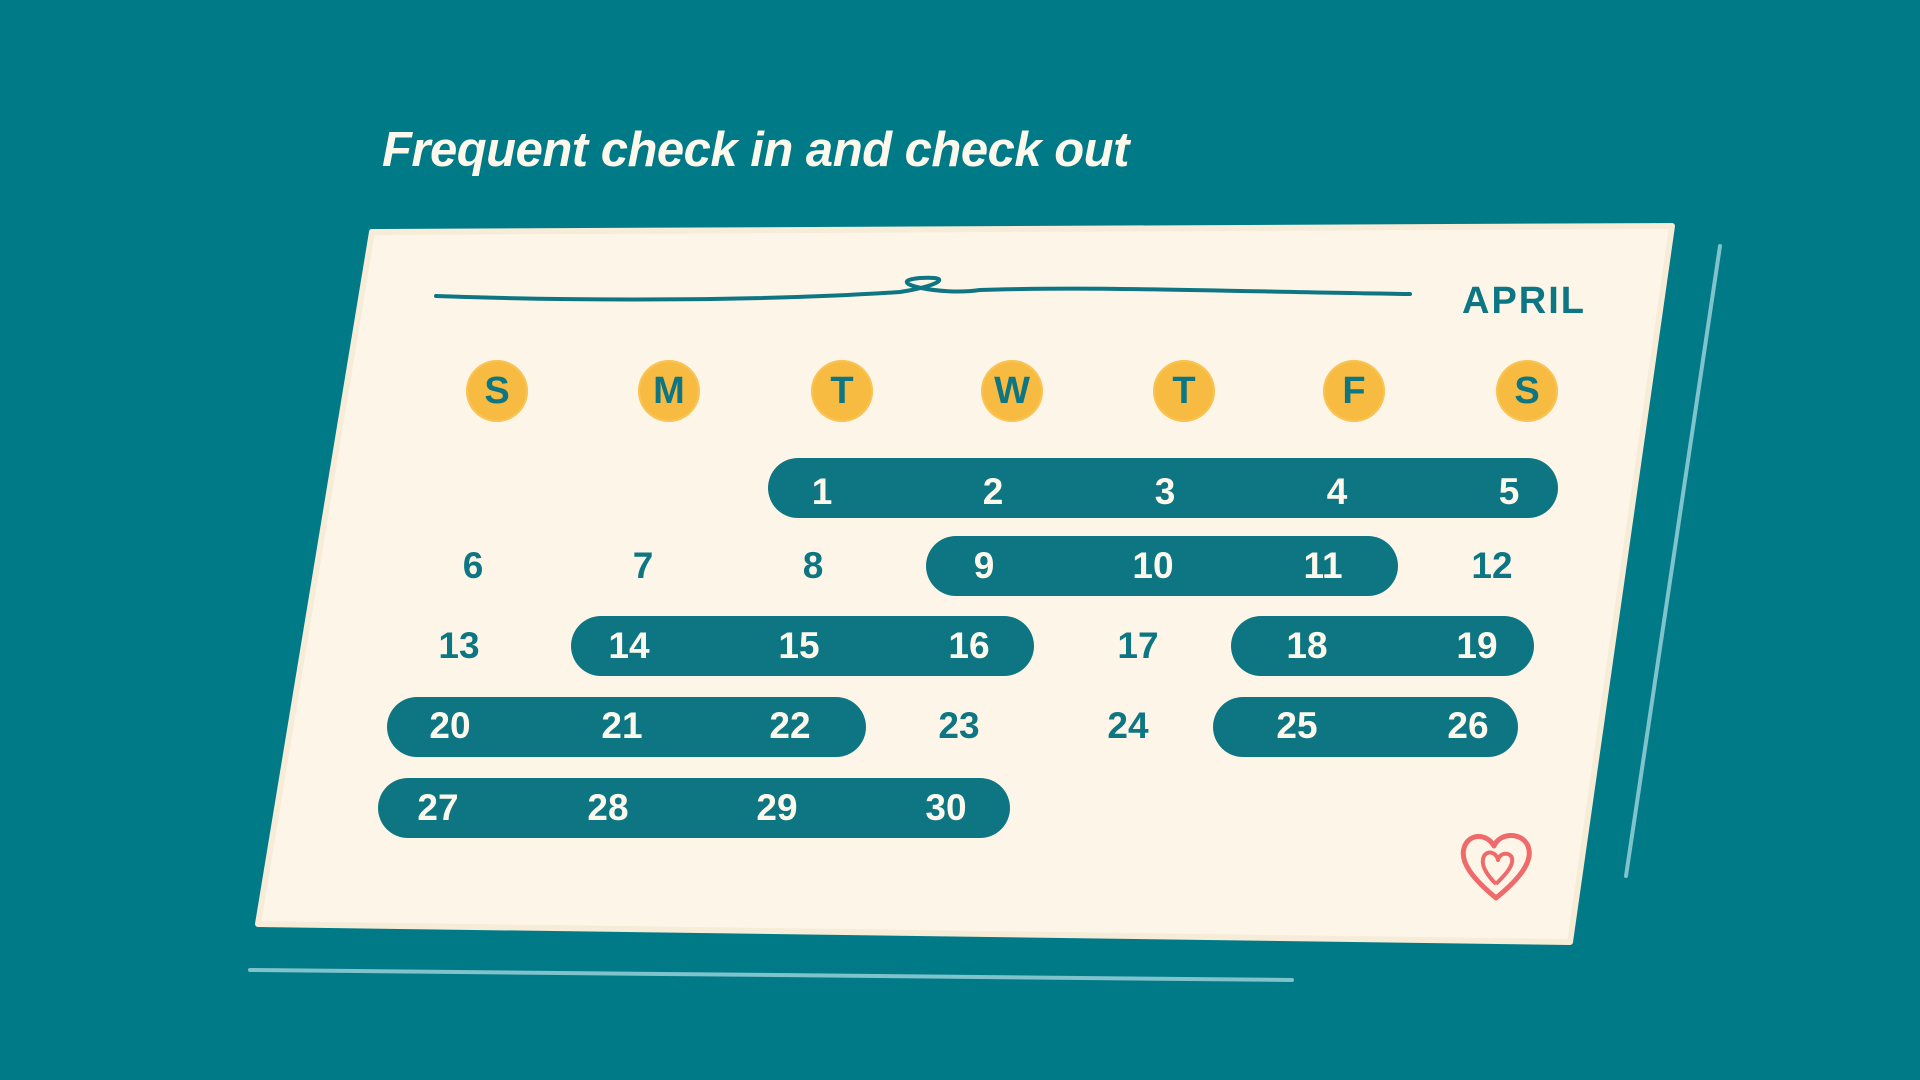 This screenshot has width=1920, height=1080. I want to click on day-28: 28, so click(608, 808).